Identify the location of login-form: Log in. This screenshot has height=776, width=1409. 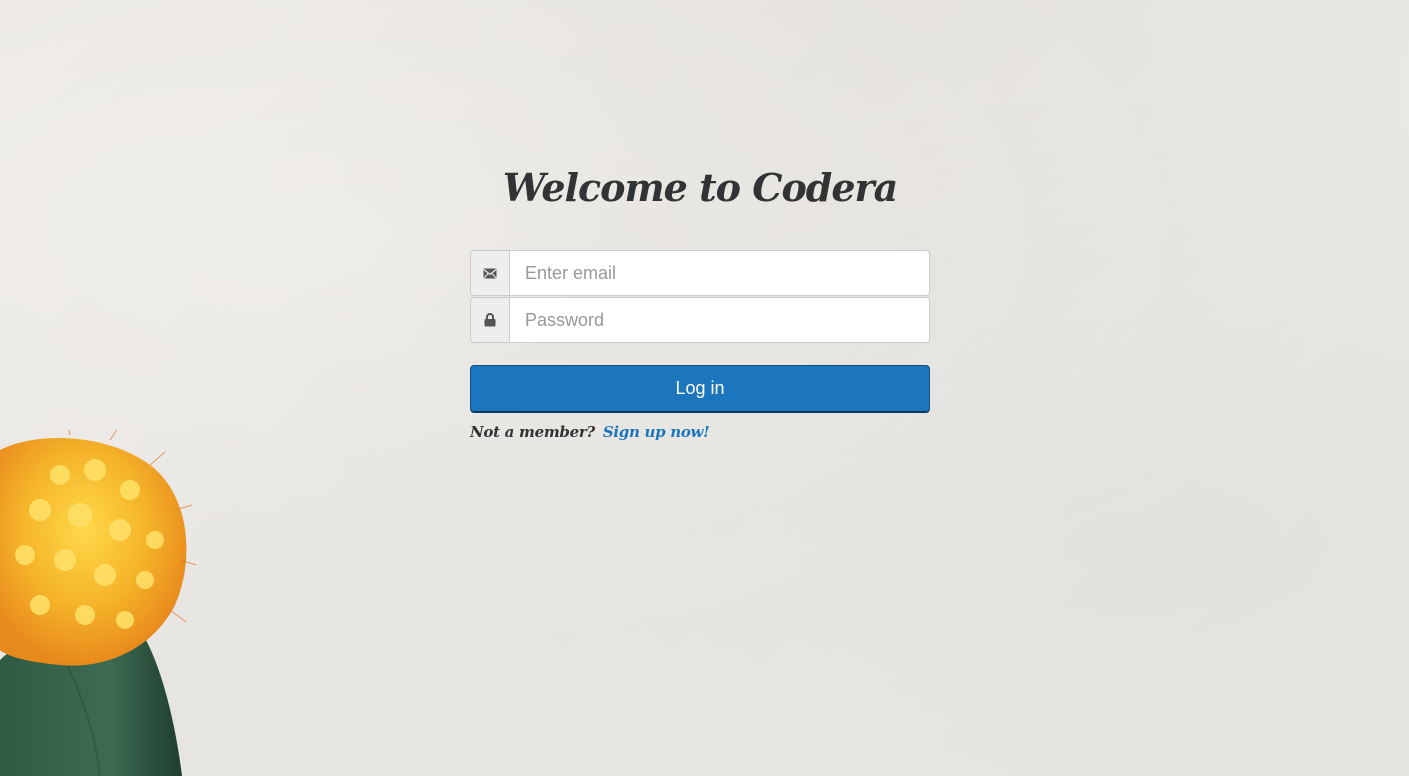
(700, 331).